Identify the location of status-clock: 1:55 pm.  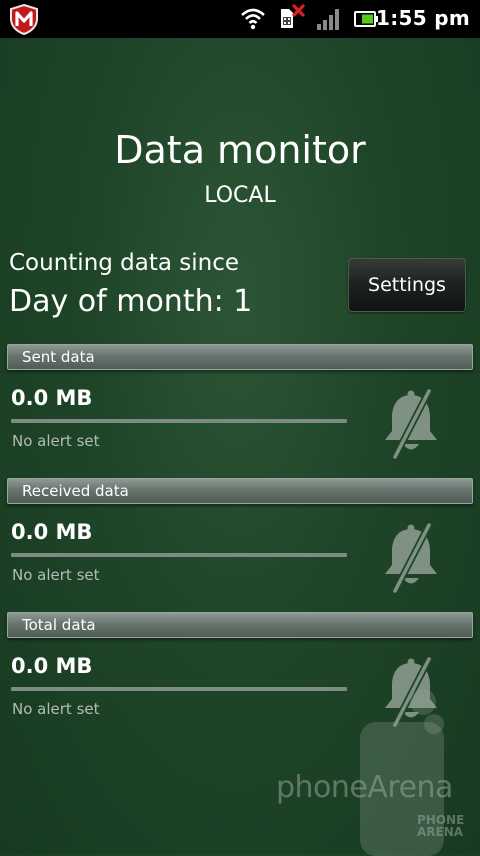
(423, 18).